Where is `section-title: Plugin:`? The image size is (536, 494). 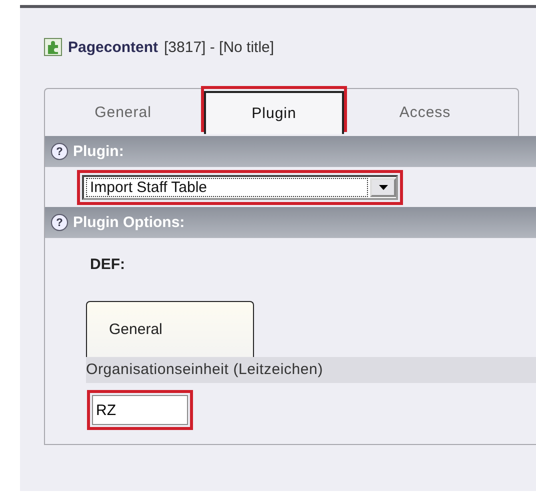
section-title: Plugin: is located at coordinates (98, 151).